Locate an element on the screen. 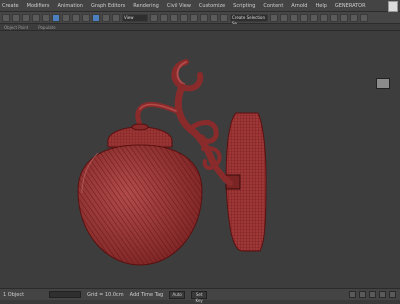 The width and height of the screenshot is (400, 304). menu-generator: GENERATOR is located at coordinates (350, 6).